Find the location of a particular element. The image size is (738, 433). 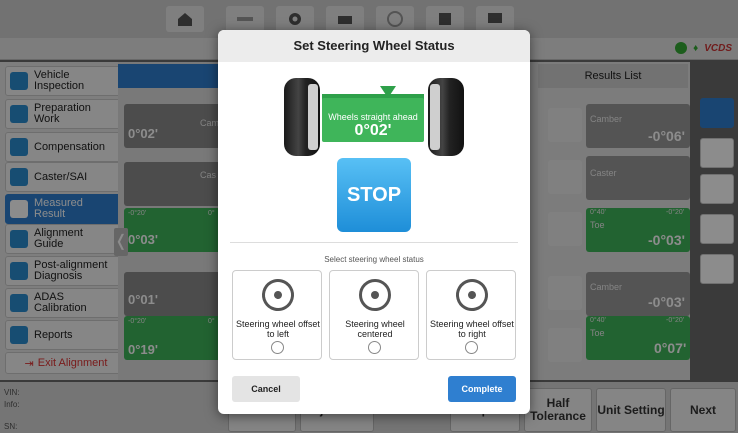

stop-button: STOP is located at coordinates (374, 195).